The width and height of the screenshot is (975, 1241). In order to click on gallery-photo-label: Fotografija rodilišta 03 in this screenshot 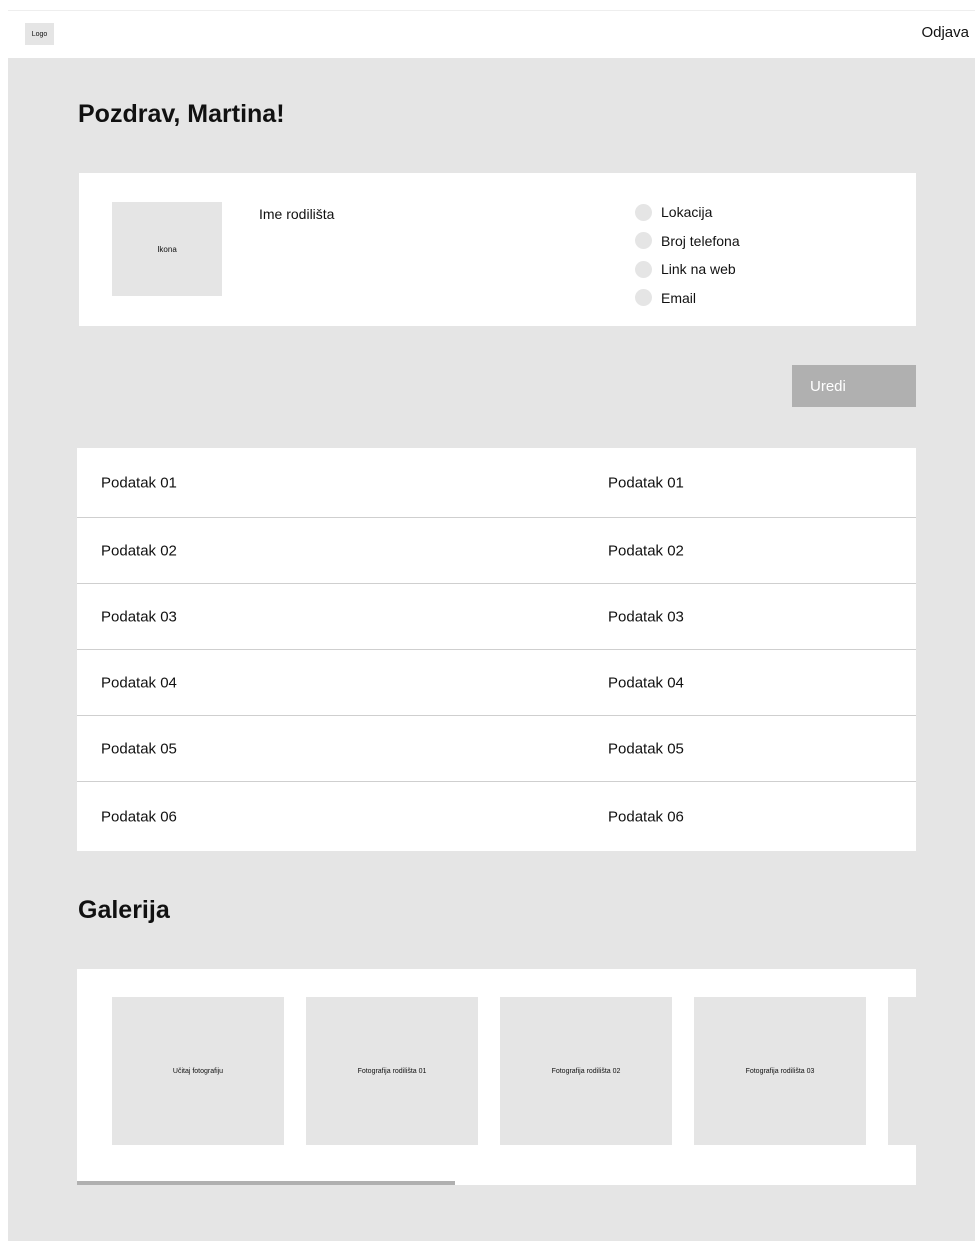, I will do `click(780, 1071)`.